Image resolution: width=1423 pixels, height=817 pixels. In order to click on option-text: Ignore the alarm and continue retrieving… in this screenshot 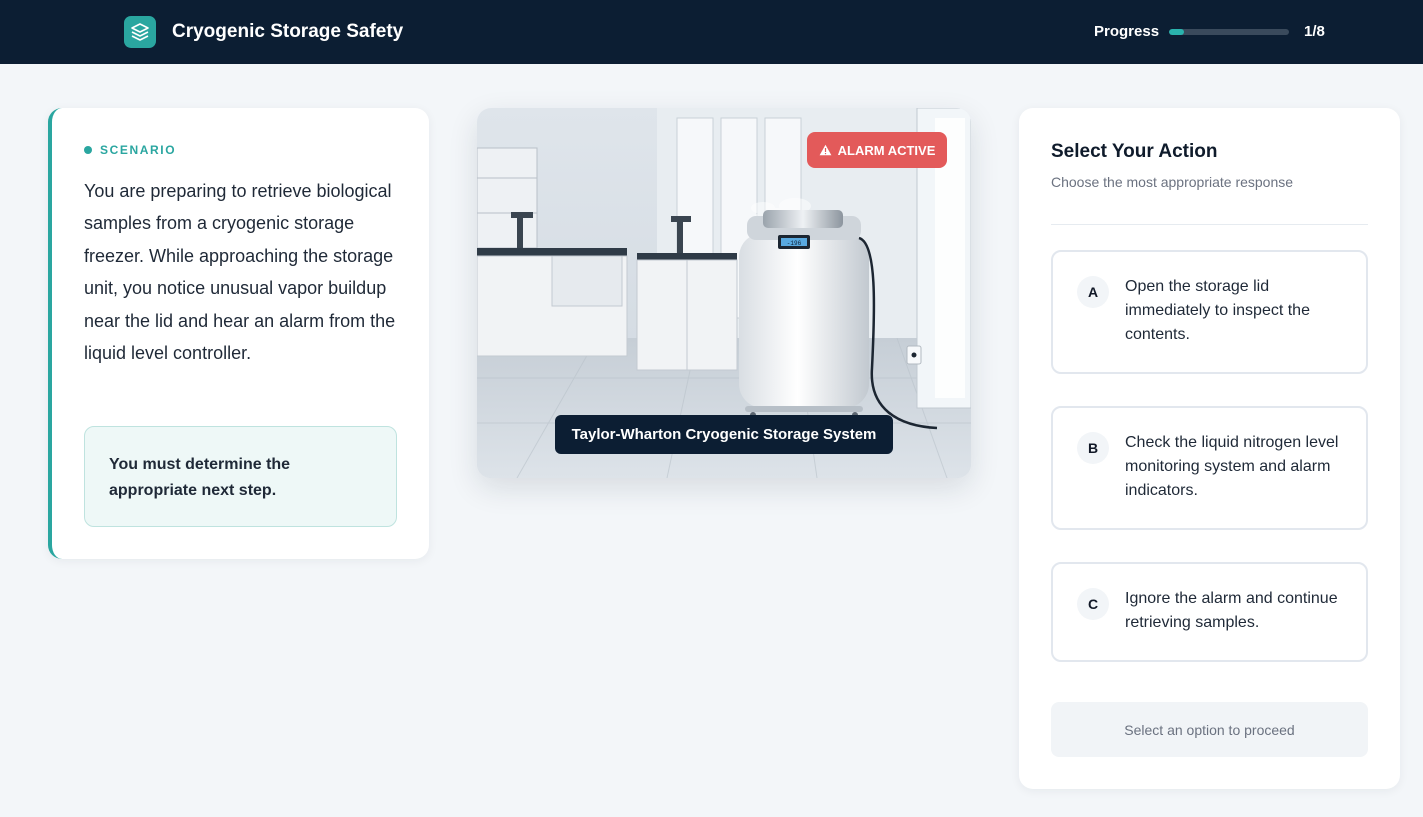, I will do `click(1231, 610)`.